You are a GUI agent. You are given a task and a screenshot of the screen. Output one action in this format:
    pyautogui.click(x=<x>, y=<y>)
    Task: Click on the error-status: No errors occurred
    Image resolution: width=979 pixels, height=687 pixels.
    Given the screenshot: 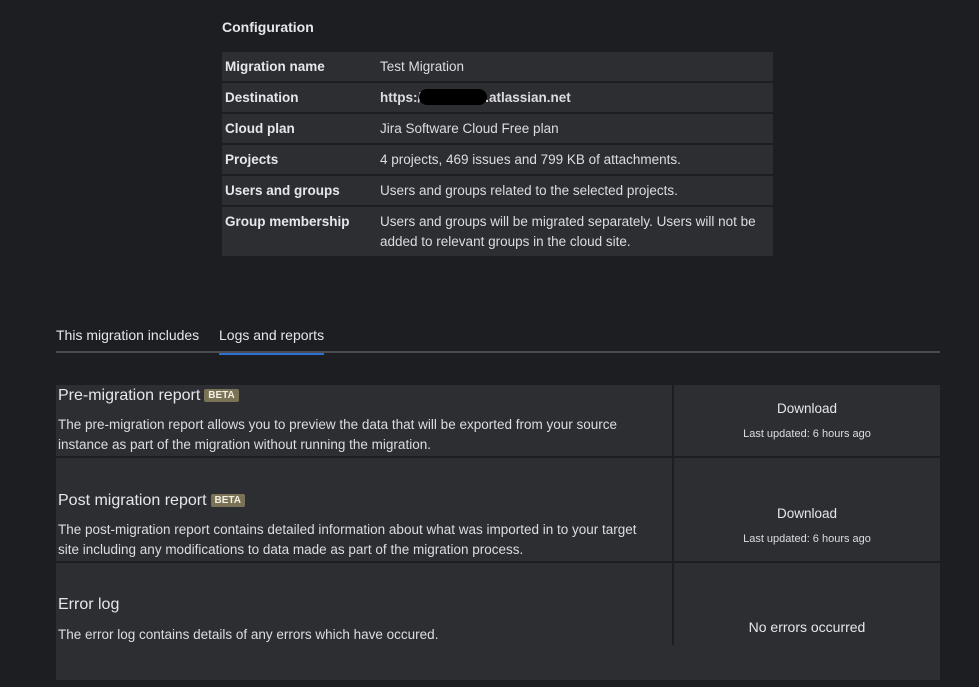 What is the action you would take?
    pyautogui.click(x=807, y=627)
    